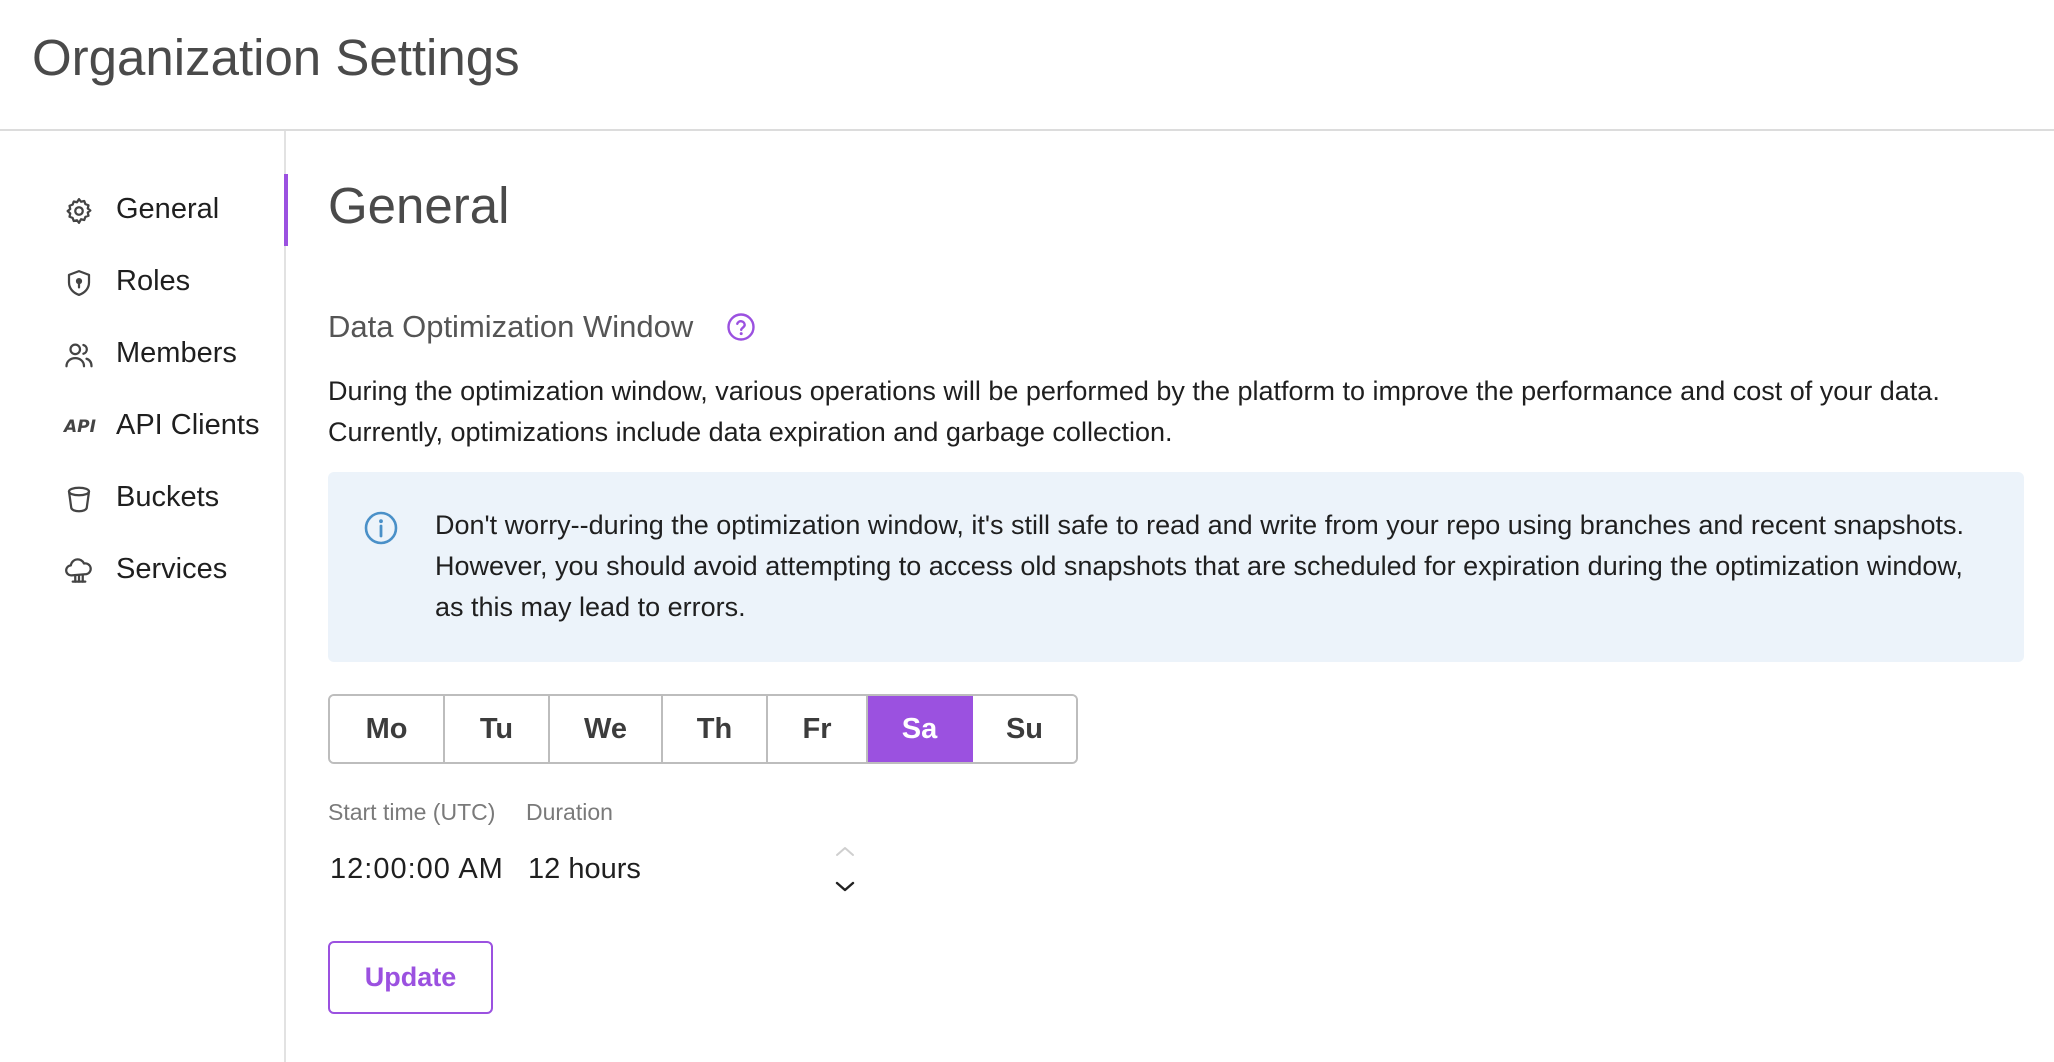 The width and height of the screenshot is (2054, 1062). Describe the element at coordinates (188, 425) in the screenshot. I see `sidebar-item-label: API Clients` at that location.